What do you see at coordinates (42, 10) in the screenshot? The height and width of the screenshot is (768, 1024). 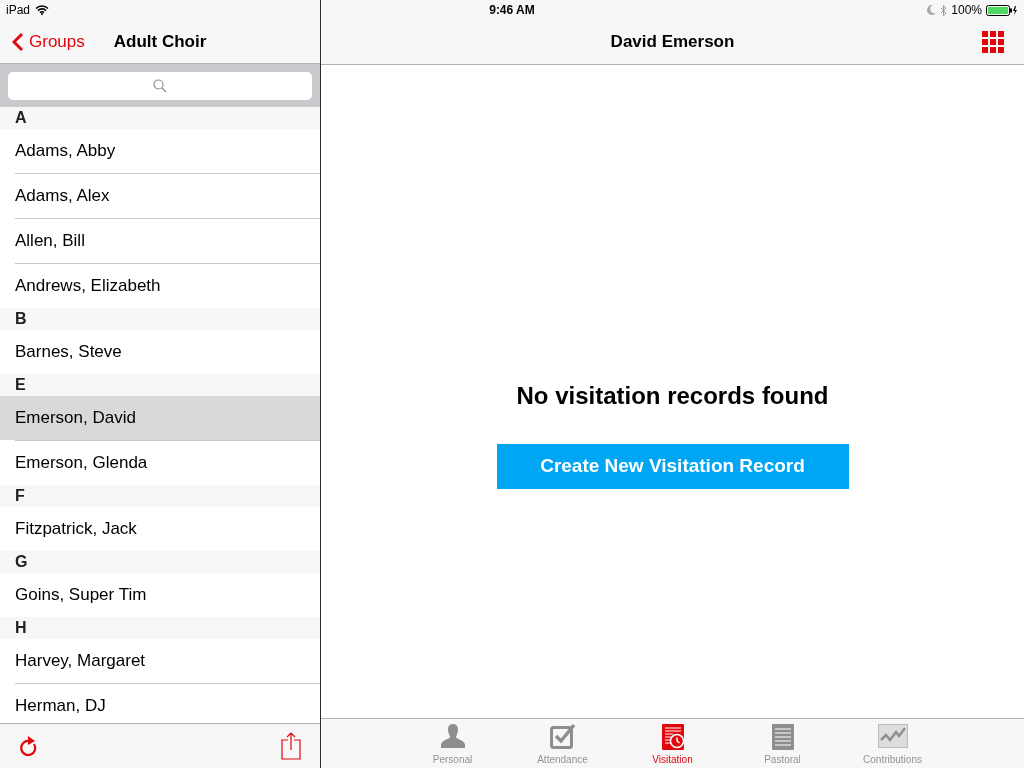 I see `wifi-icon` at bounding box center [42, 10].